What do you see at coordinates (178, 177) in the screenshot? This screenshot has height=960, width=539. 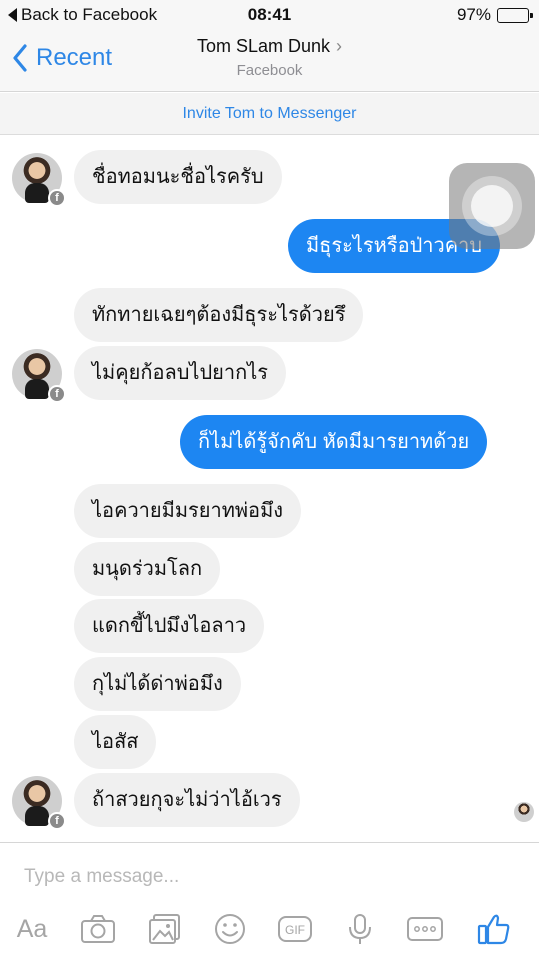 I see `message-bubble-incoming: ชื่อทอมนะชื่อไรครับ` at bounding box center [178, 177].